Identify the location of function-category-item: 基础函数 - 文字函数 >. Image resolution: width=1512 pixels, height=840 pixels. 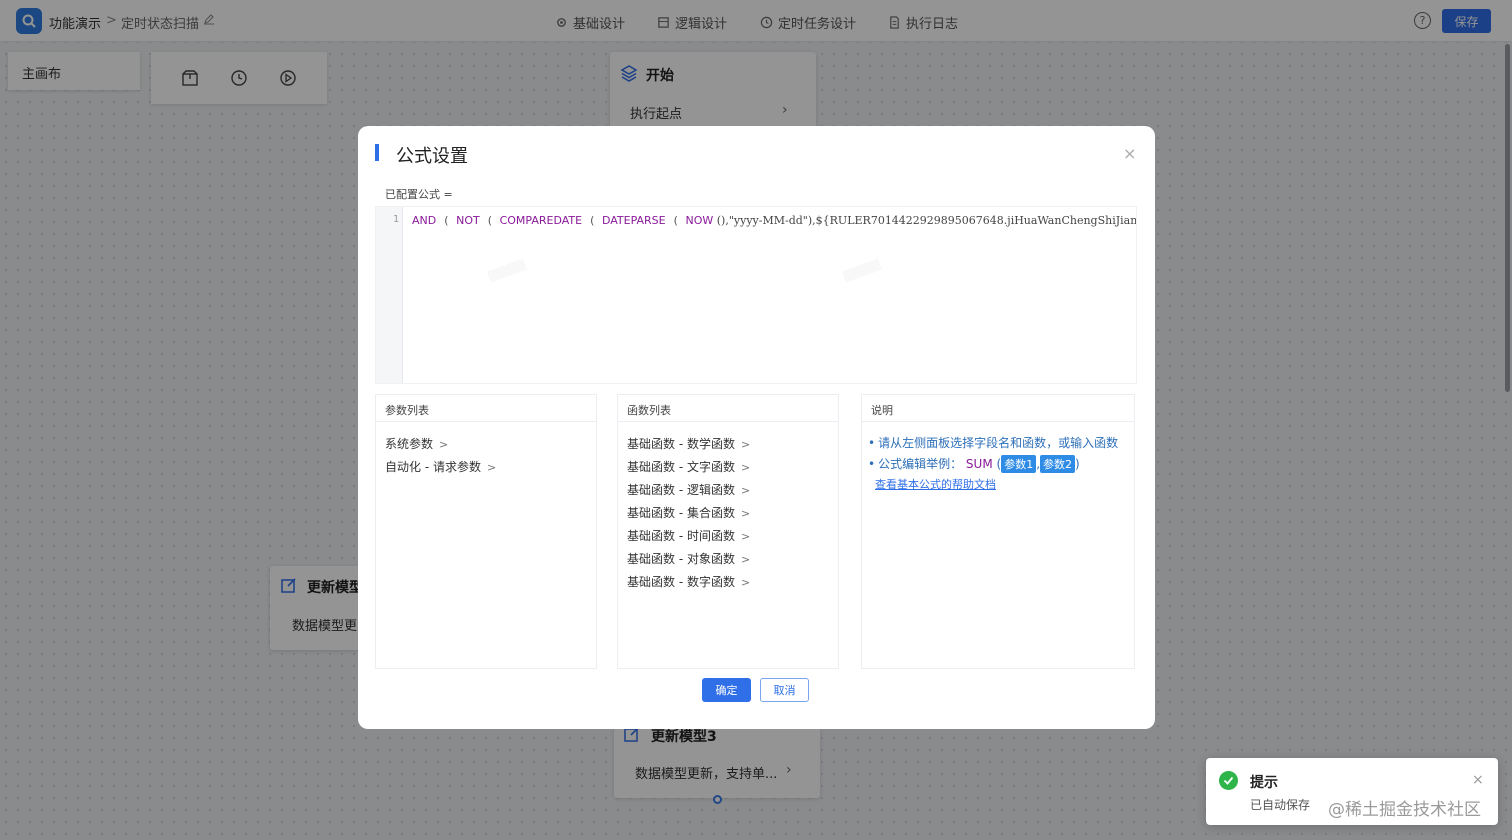
(688, 466).